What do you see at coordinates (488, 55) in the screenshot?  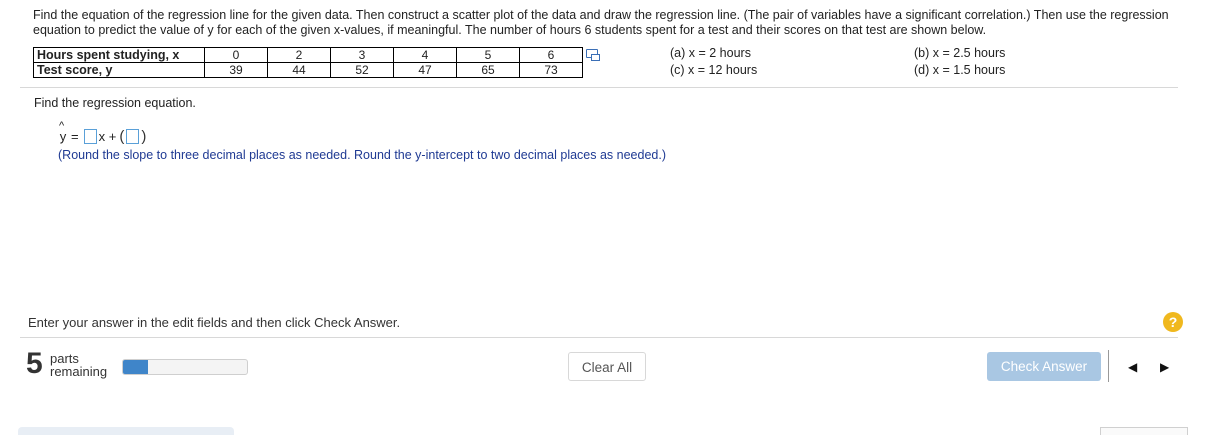 I see `table-cell: 5` at bounding box center [488, 55].